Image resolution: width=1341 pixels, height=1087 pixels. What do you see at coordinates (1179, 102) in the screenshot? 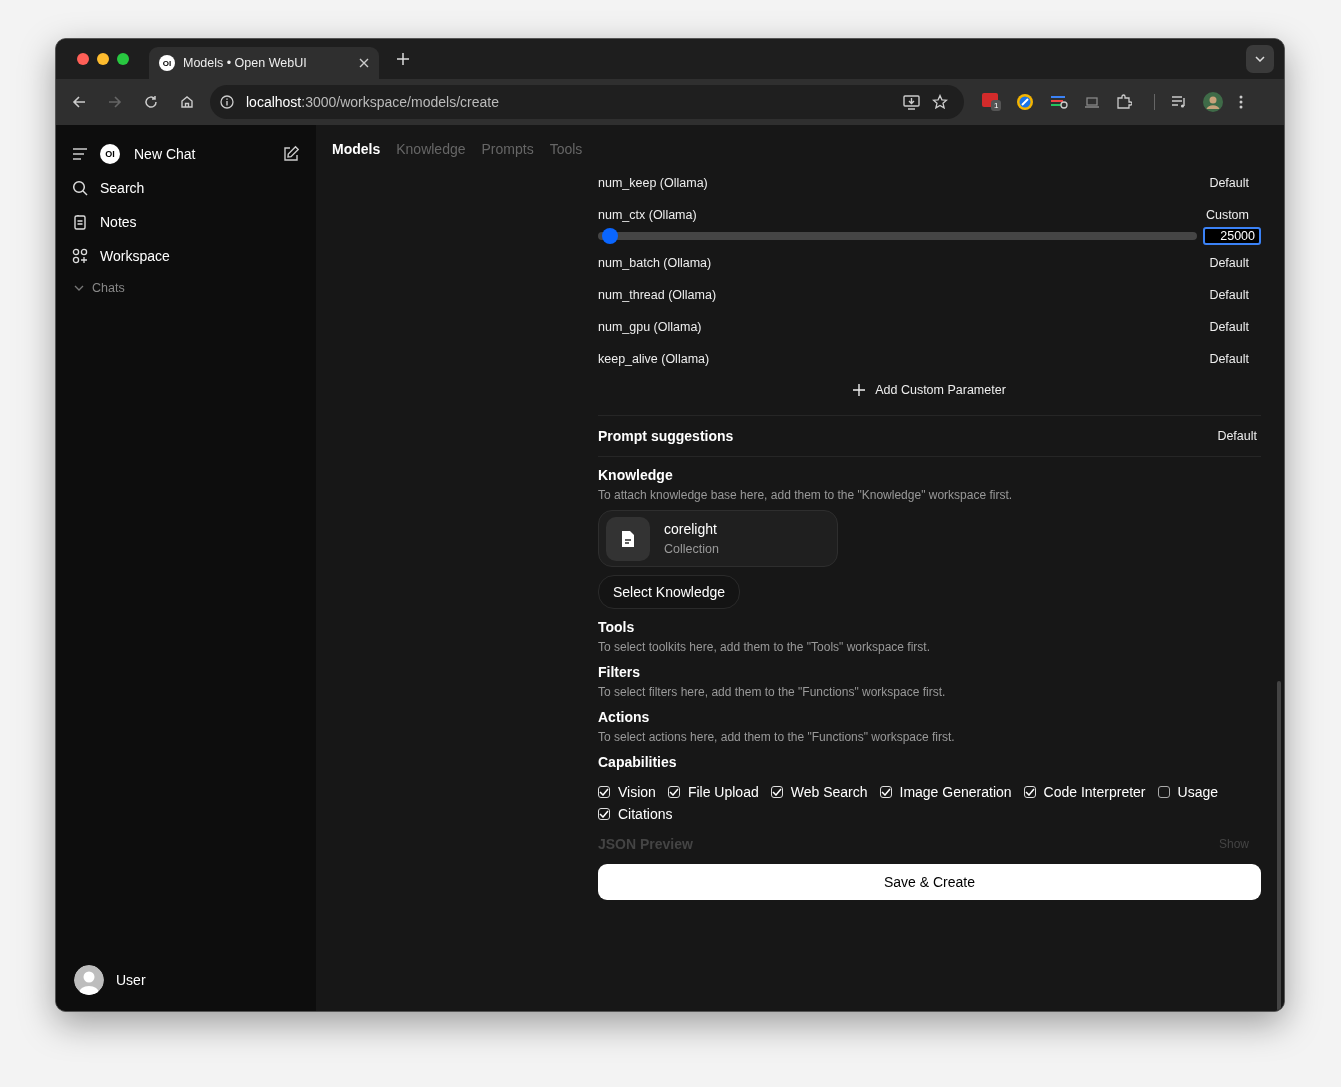
I see `media-icon` at bounding box center [1179, 102].